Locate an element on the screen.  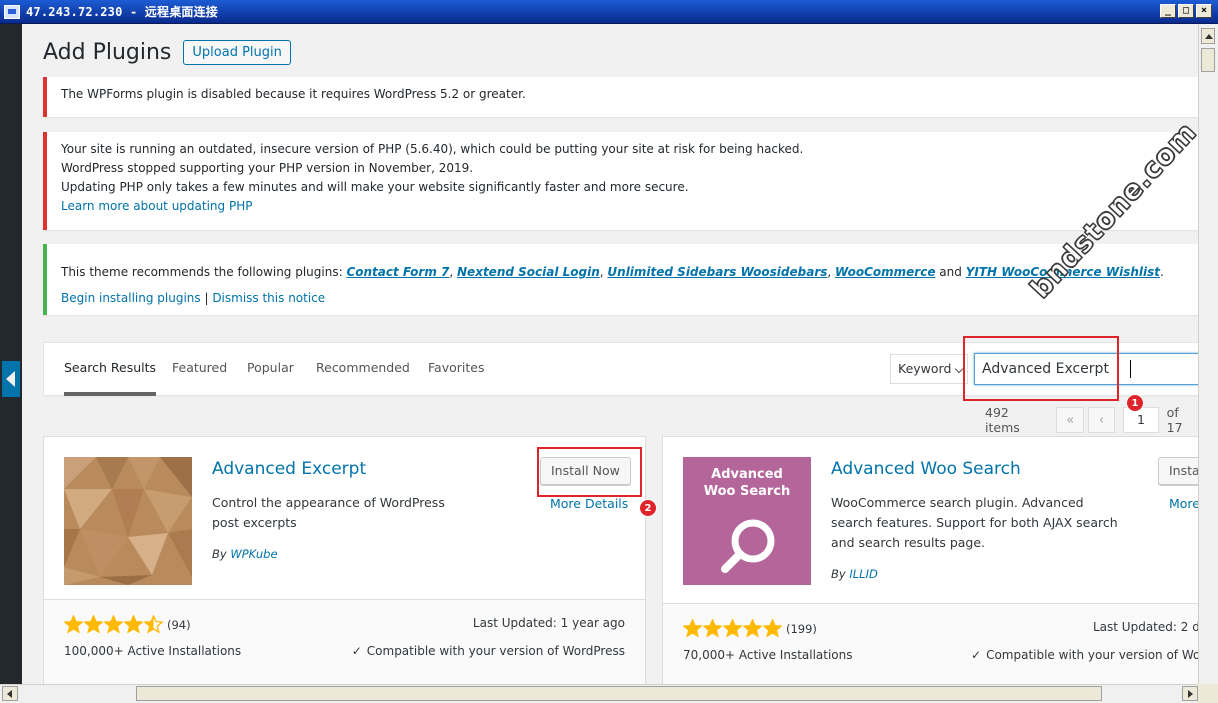
window-title: 47.243.72.230 - 远程桌面连接 is located at coordinates (122, 12).